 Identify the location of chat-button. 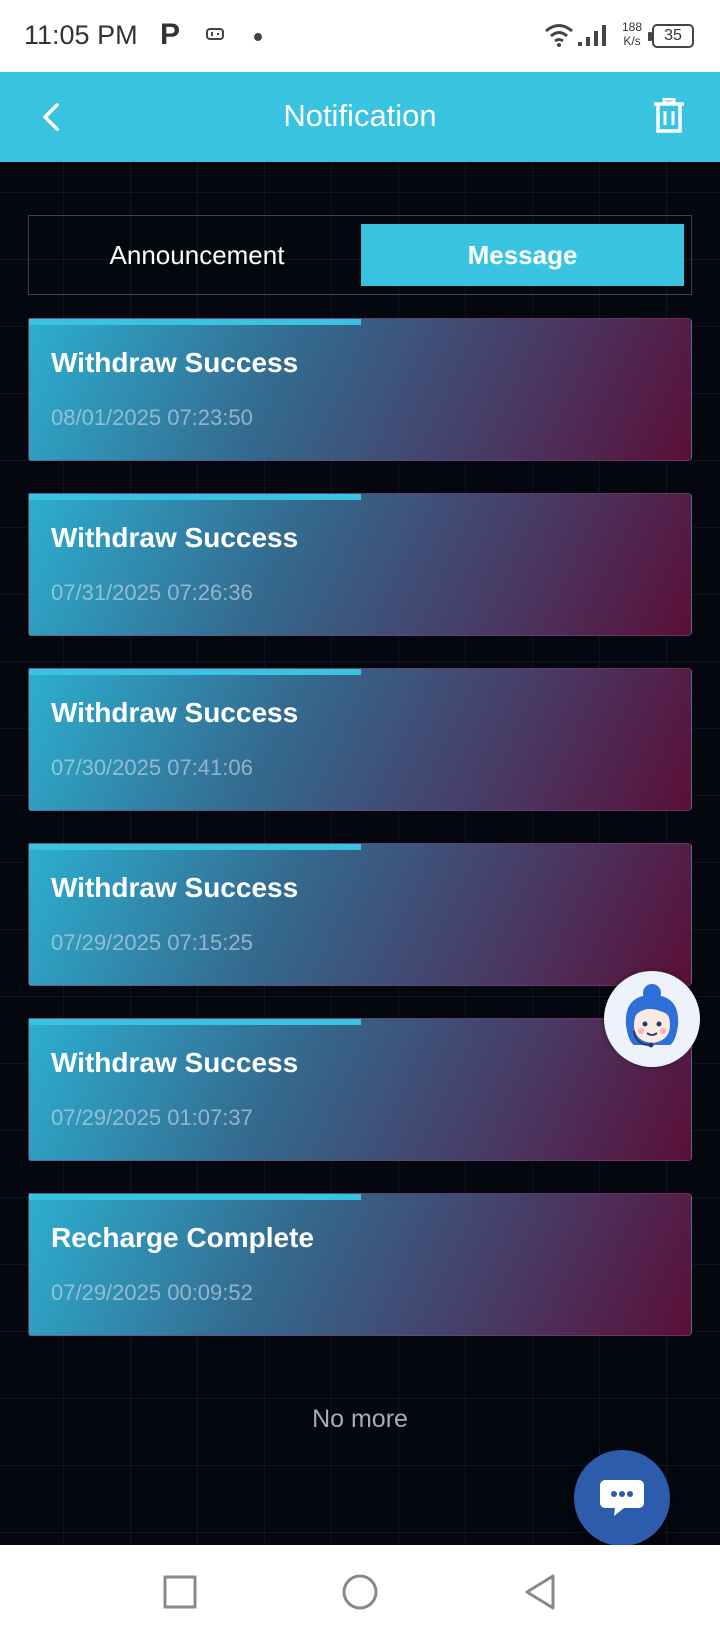
(622, 1497).